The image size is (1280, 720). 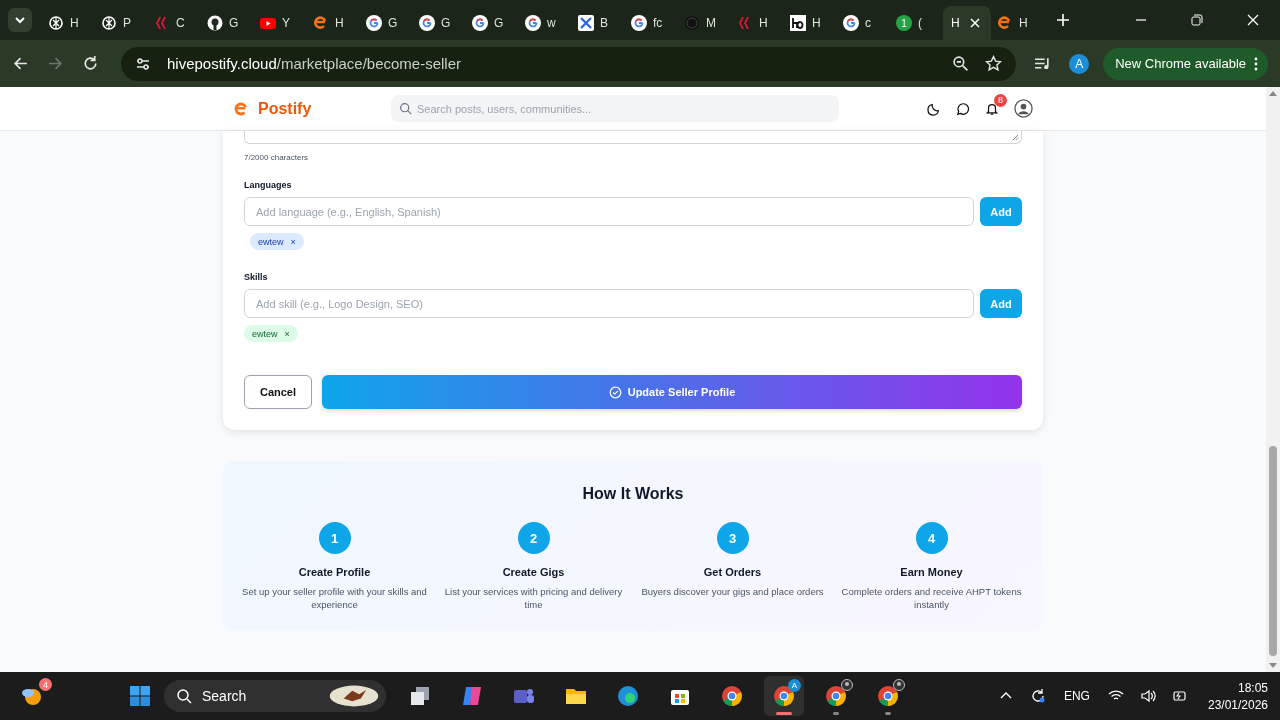 I want to click on clock-date: 23/01/2026, so click(x=1237, y=704).